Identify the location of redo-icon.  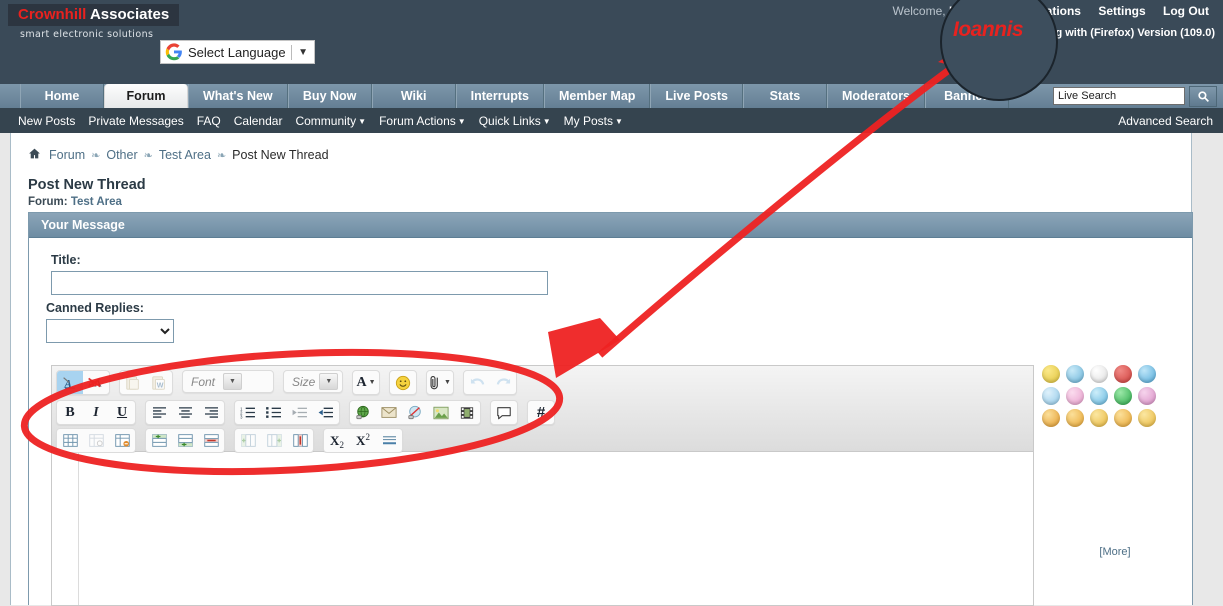
(503, 382).